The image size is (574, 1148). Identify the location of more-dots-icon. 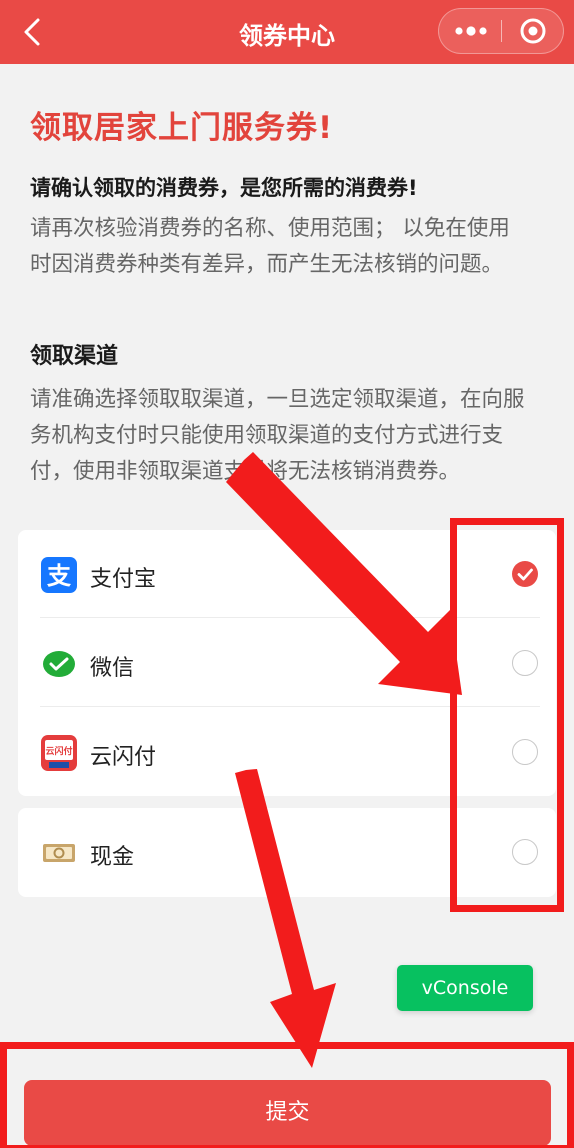
(471, 31).